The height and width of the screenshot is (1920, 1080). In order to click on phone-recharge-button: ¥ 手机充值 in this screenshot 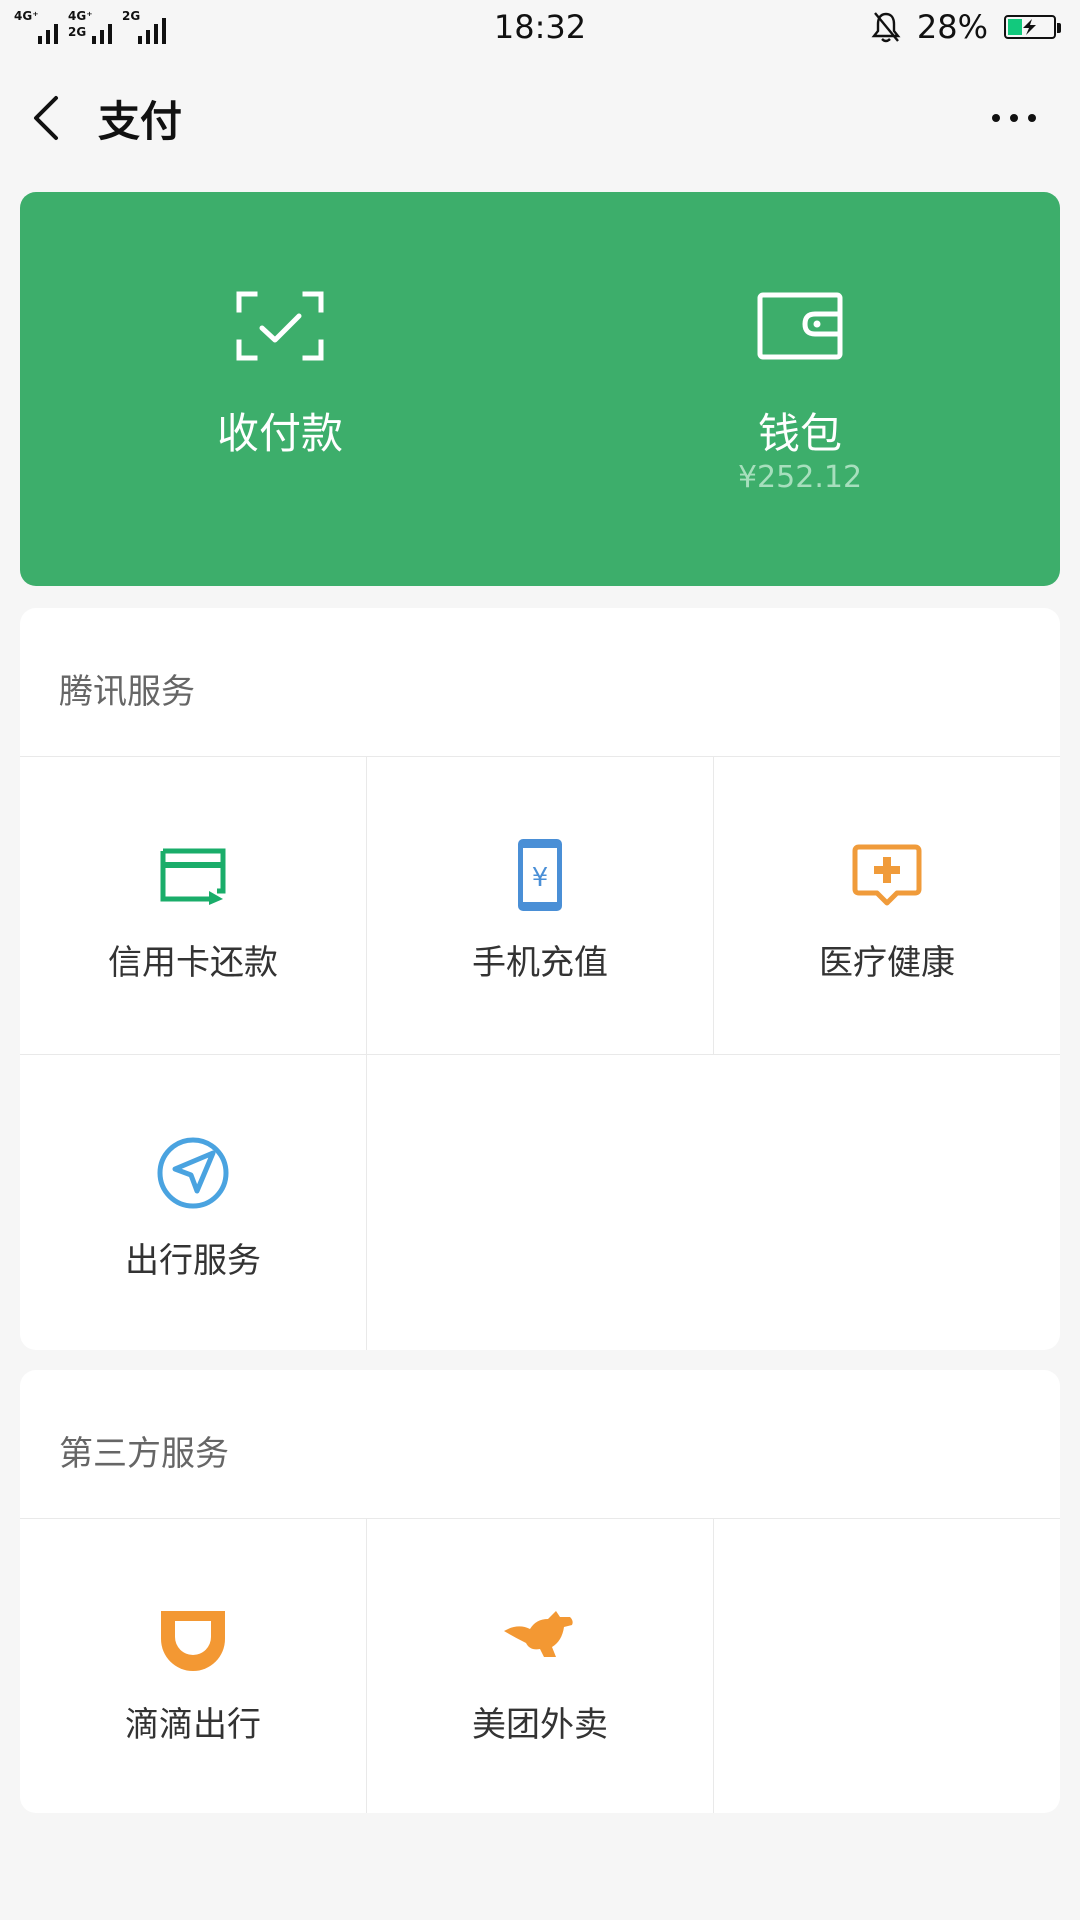, I will do `click(540, 905)`.